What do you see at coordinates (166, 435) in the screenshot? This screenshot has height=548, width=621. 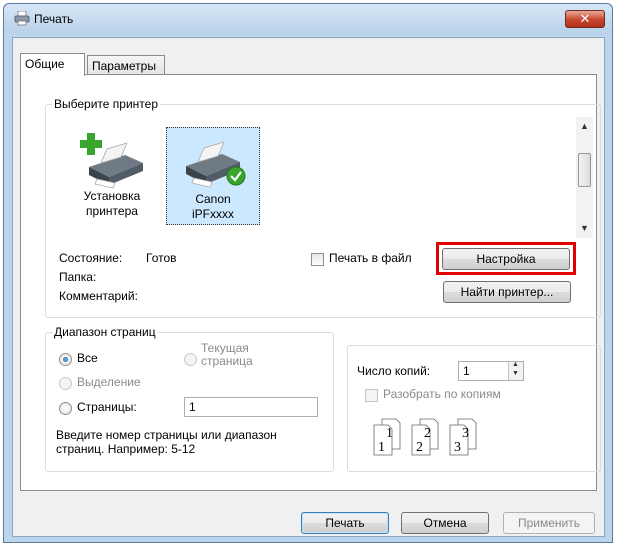 I see `range-hint-line1: Введите номер страницы или диапазон` at bounding box center [166, 435].